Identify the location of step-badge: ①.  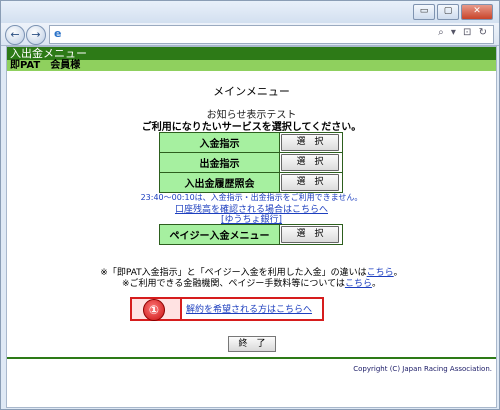
(156, 309).